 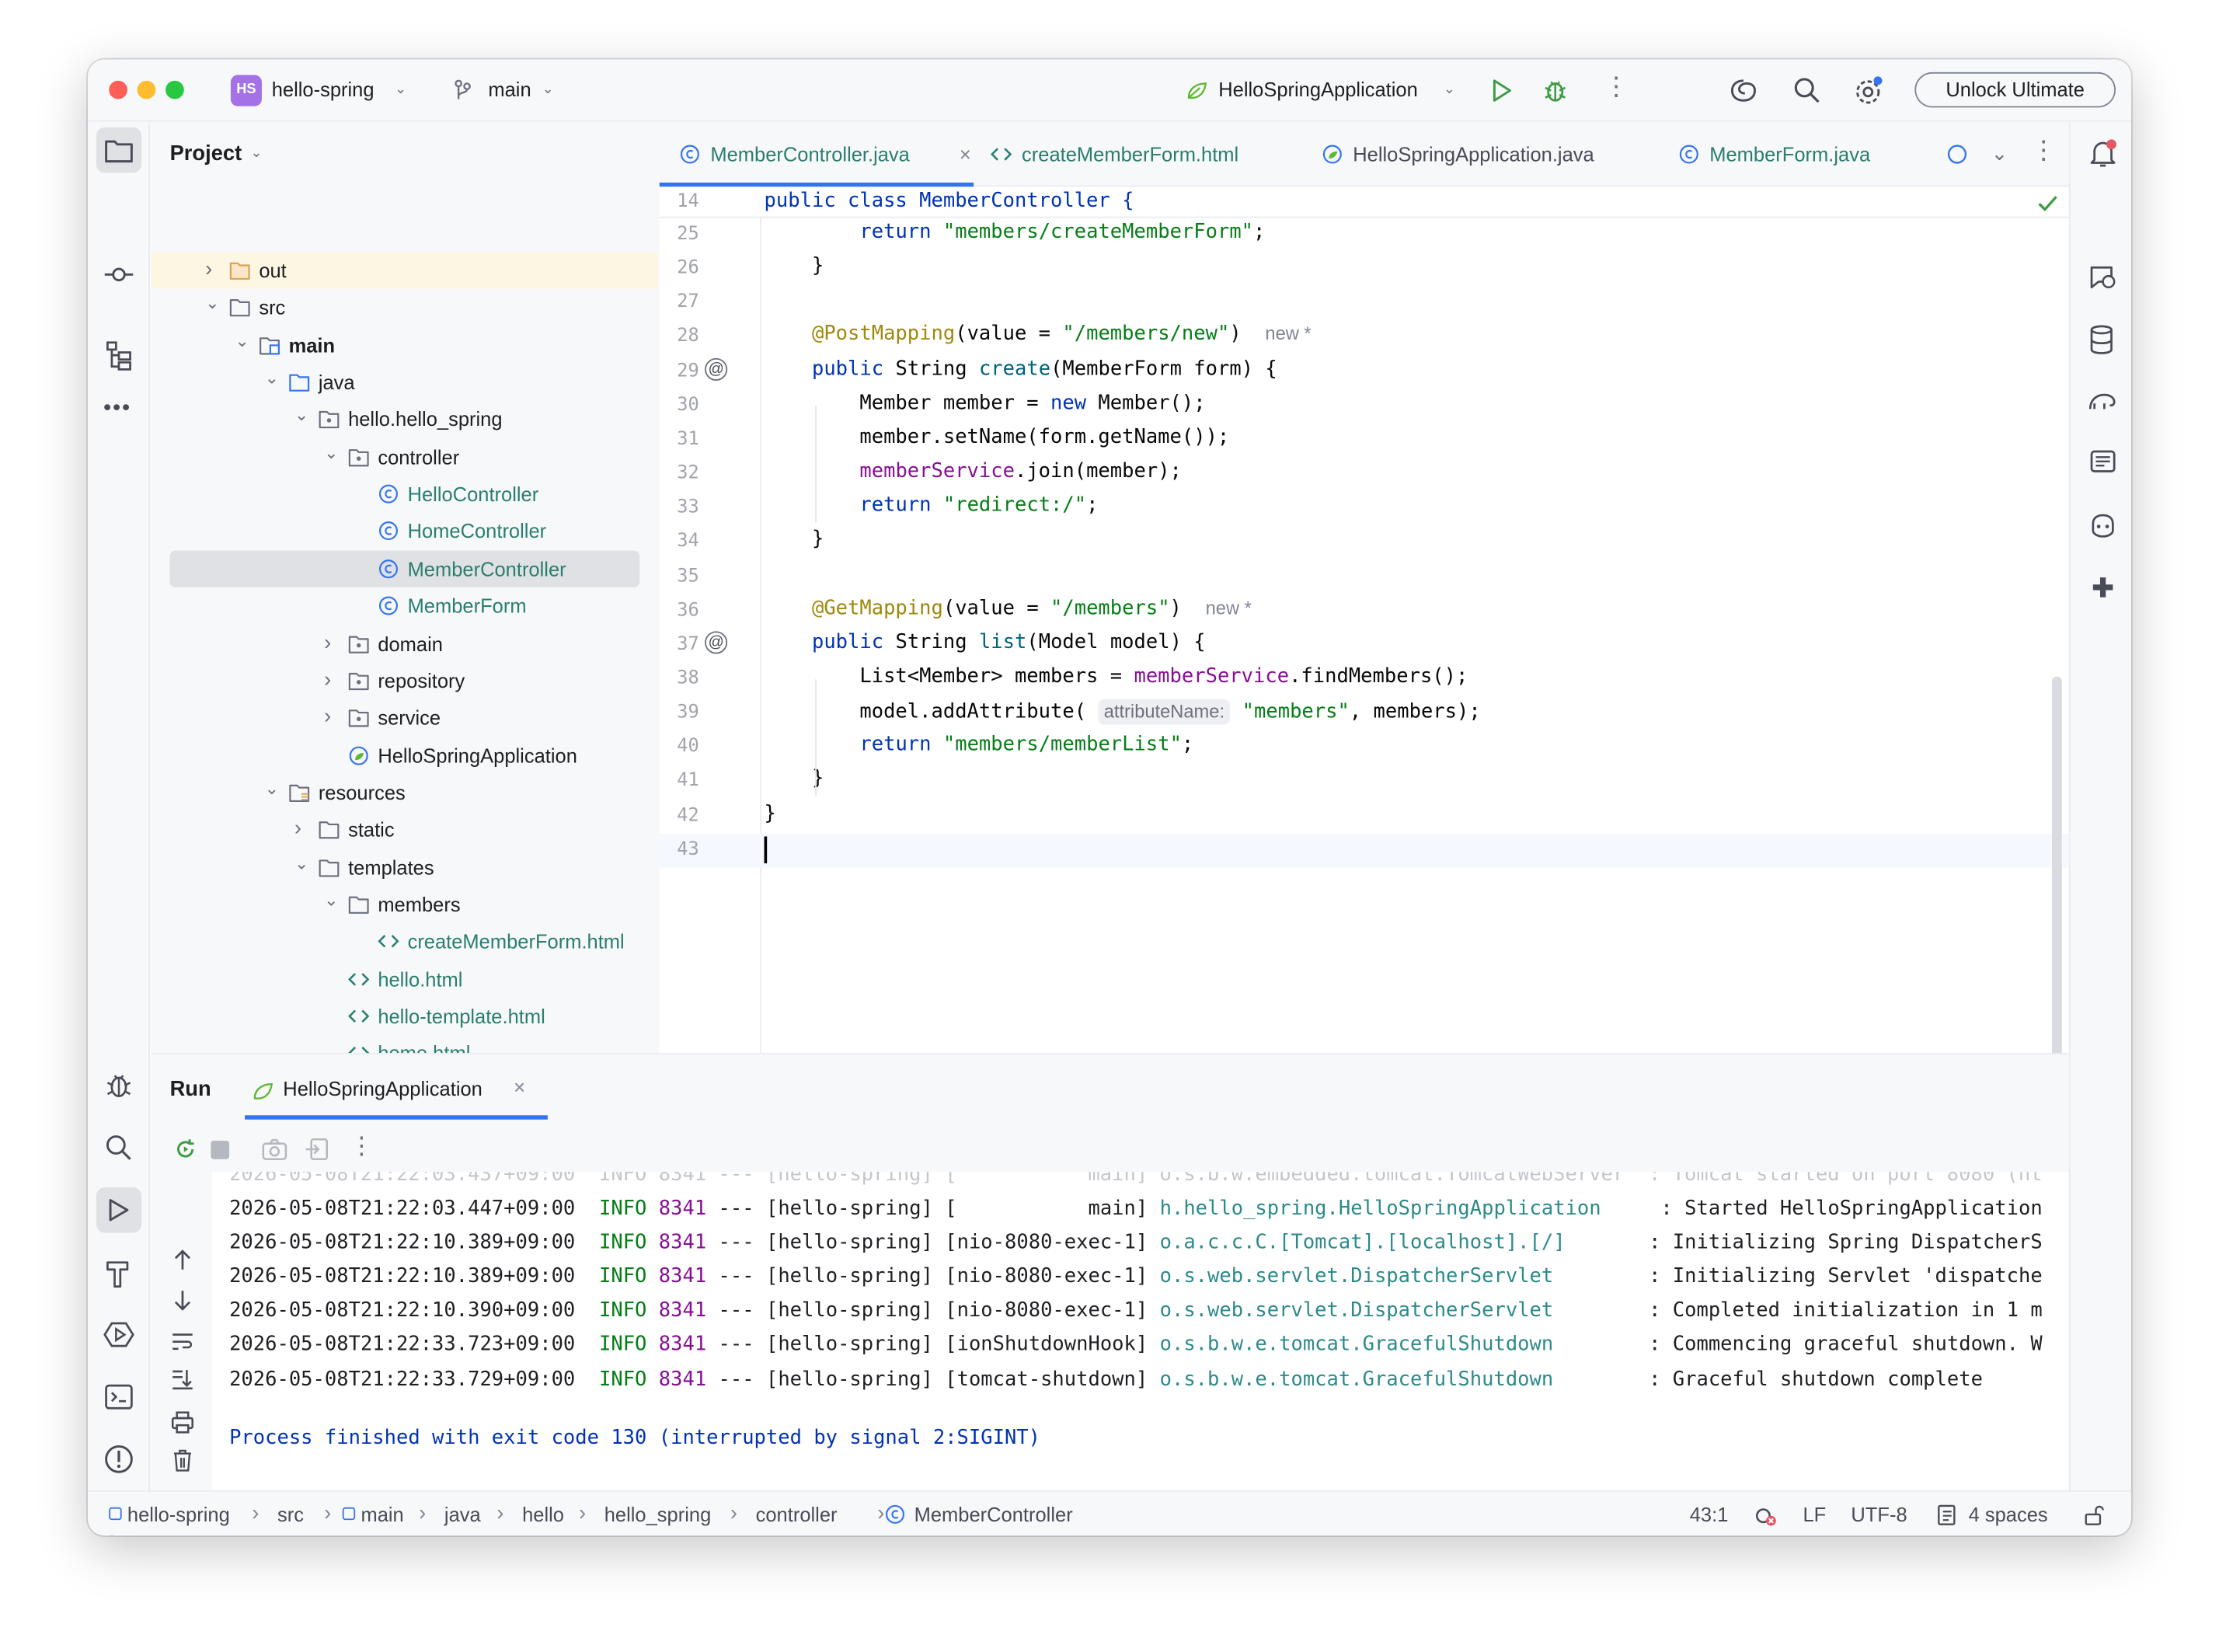 What do you see at coordinates (1999, 153) in the screenshot?
I see `tabs-overflow-chevron-icon: ⌄` at bounding box center [1999, 153].